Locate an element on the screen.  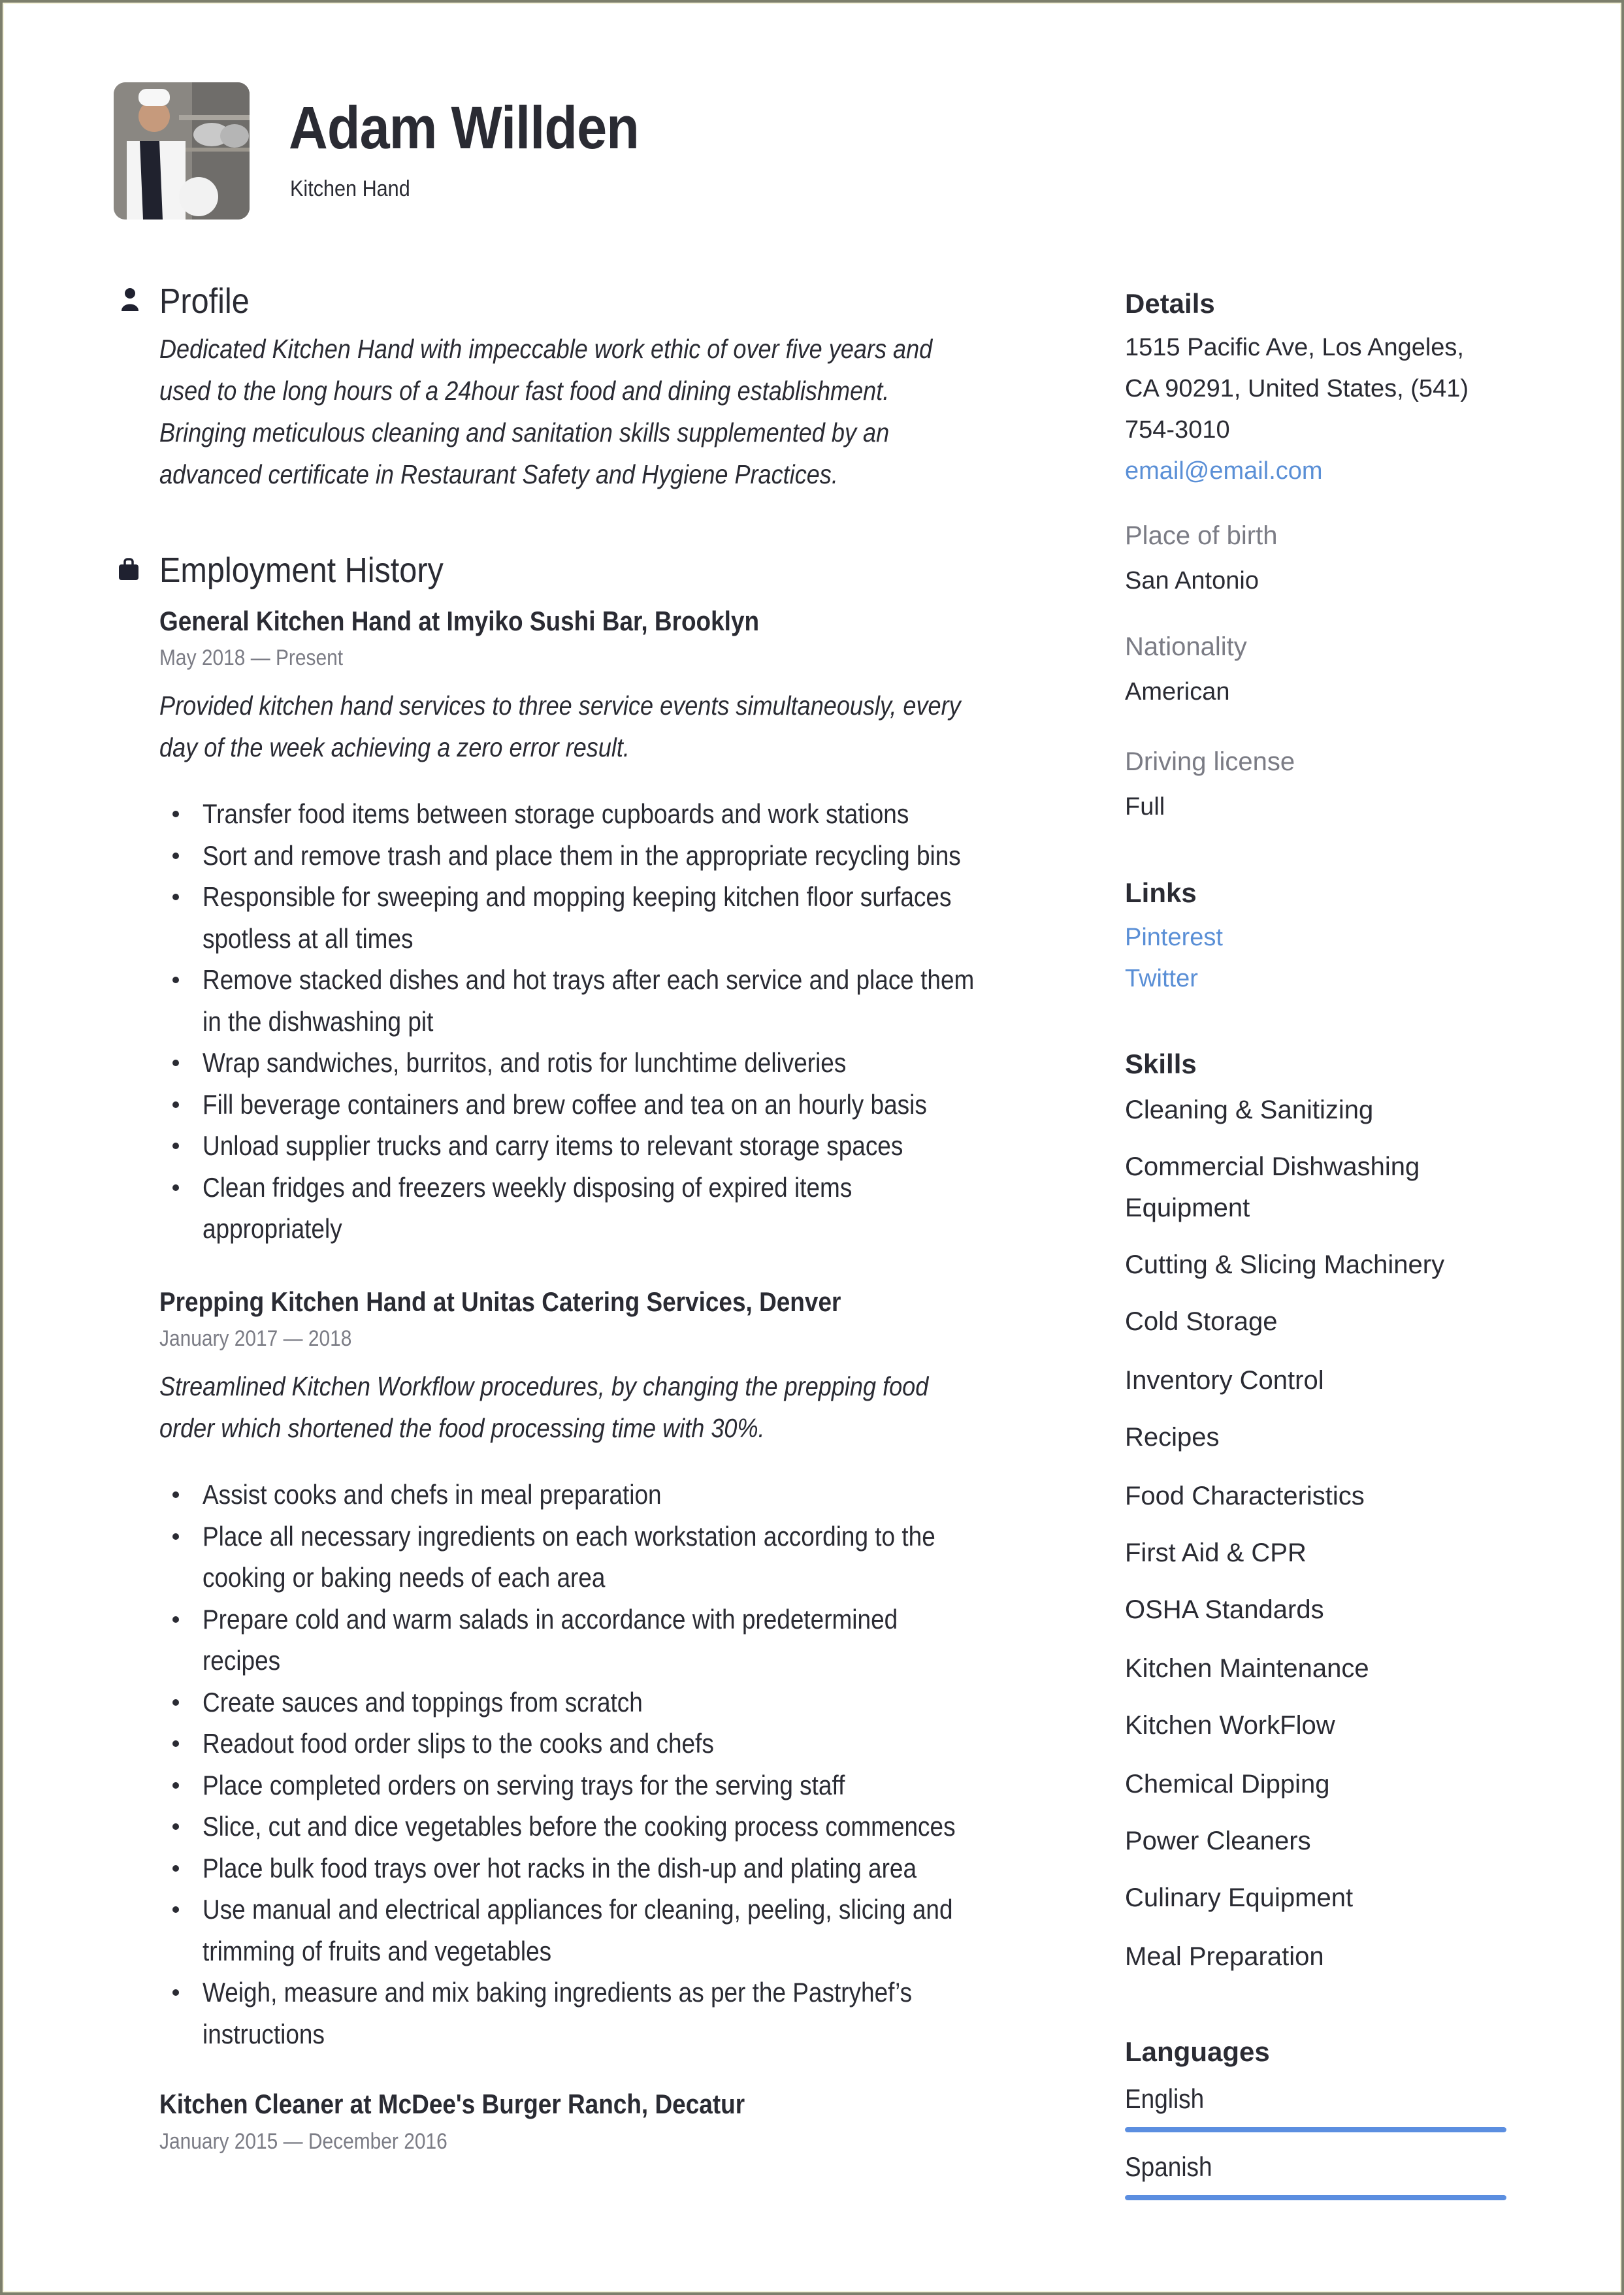
nationality-label: Nationality is located at coordinates (1186, 646).